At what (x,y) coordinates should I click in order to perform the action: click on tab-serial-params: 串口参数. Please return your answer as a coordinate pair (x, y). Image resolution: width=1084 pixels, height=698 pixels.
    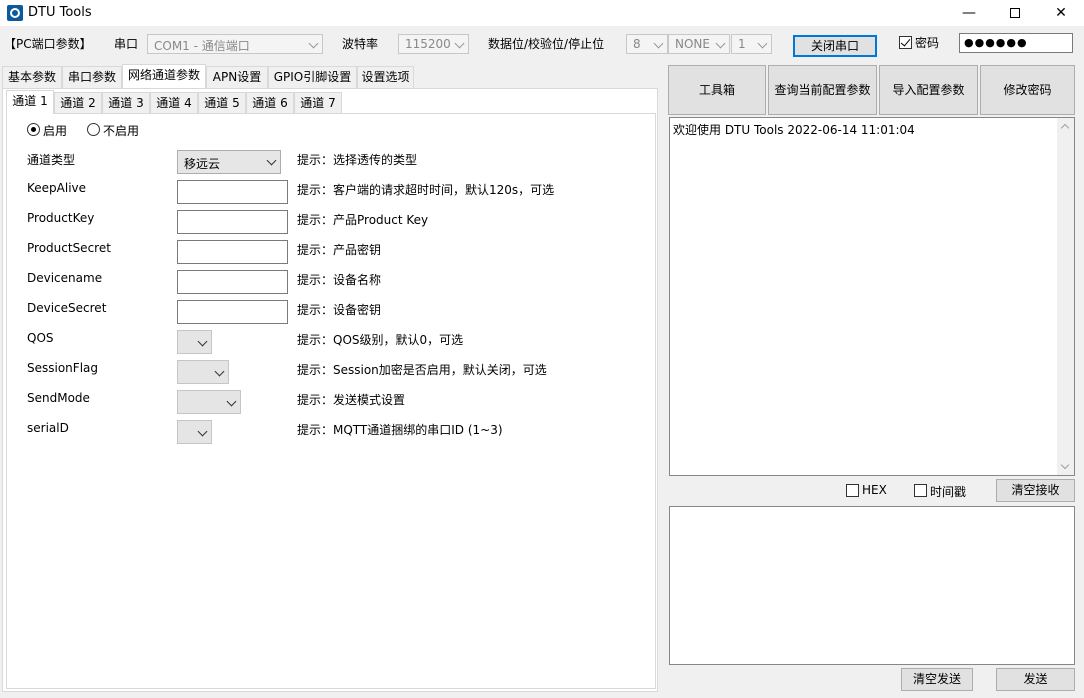
    Looking at the image, I should click on (92, 77).